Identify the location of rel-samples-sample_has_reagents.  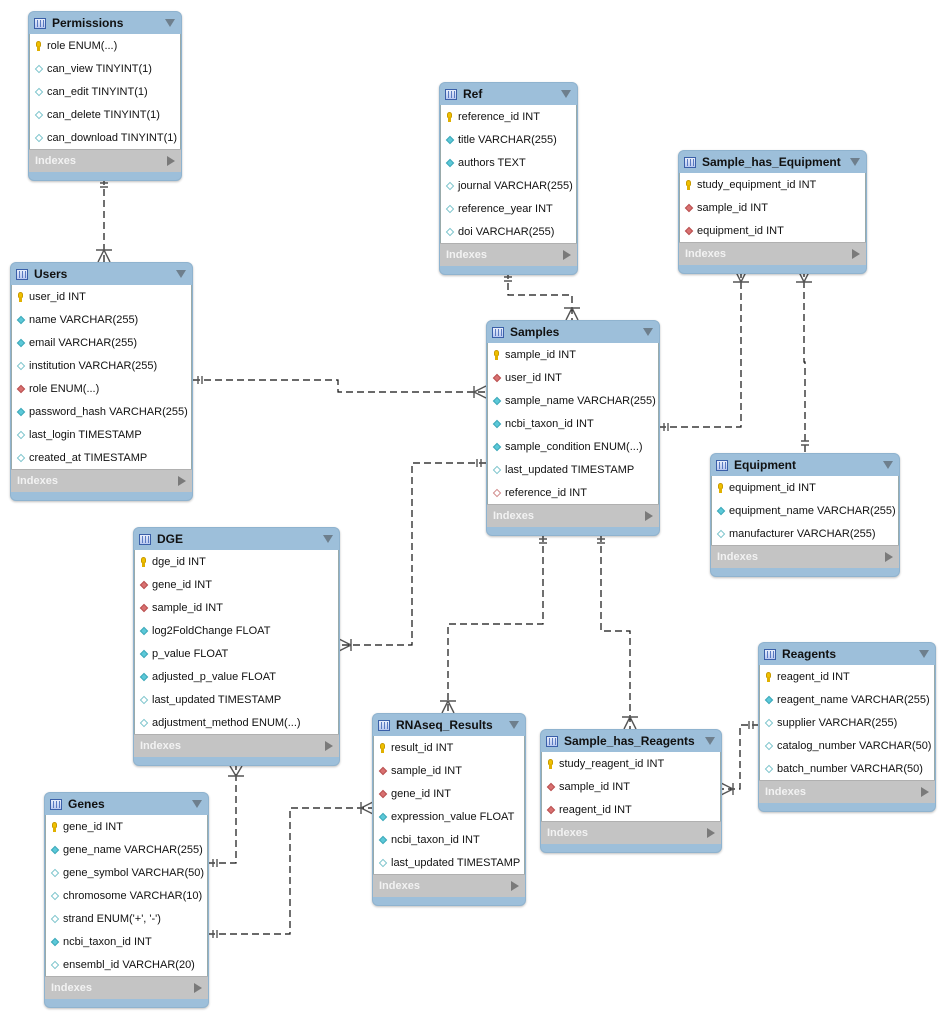
(615, 632).